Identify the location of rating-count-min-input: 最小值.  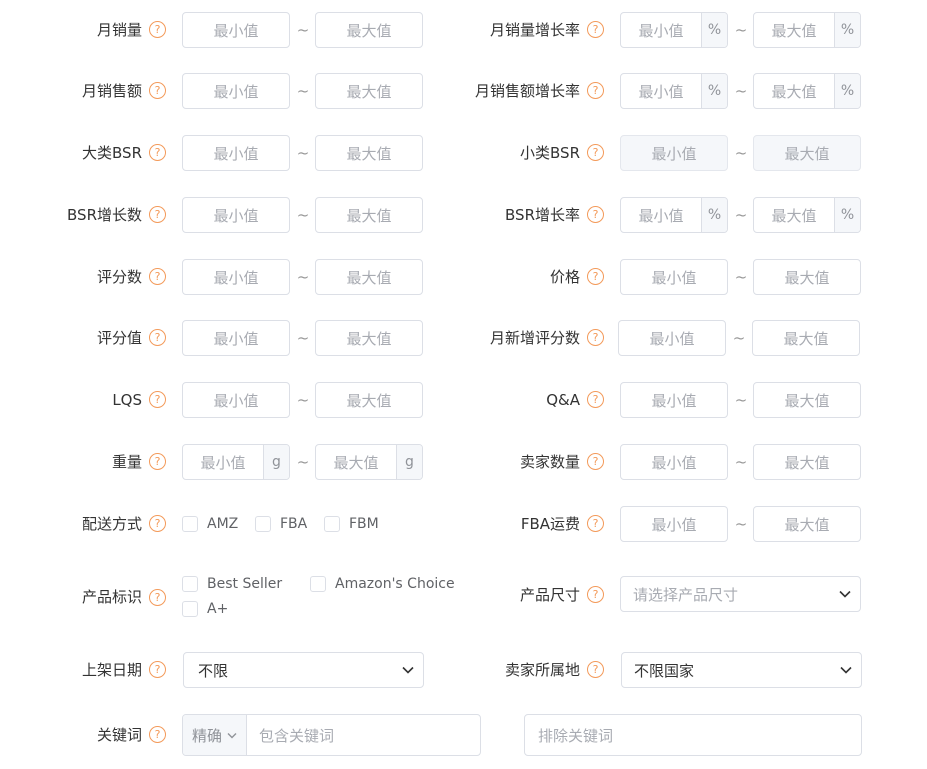
(236, 277).